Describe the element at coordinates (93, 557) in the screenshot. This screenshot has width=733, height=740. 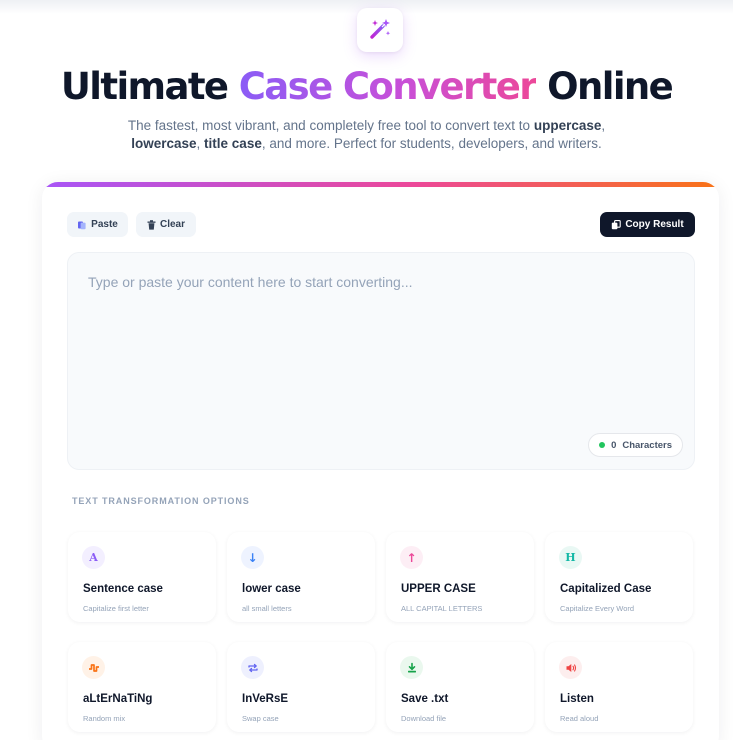
I see `letter-a-icon: A` at that location.